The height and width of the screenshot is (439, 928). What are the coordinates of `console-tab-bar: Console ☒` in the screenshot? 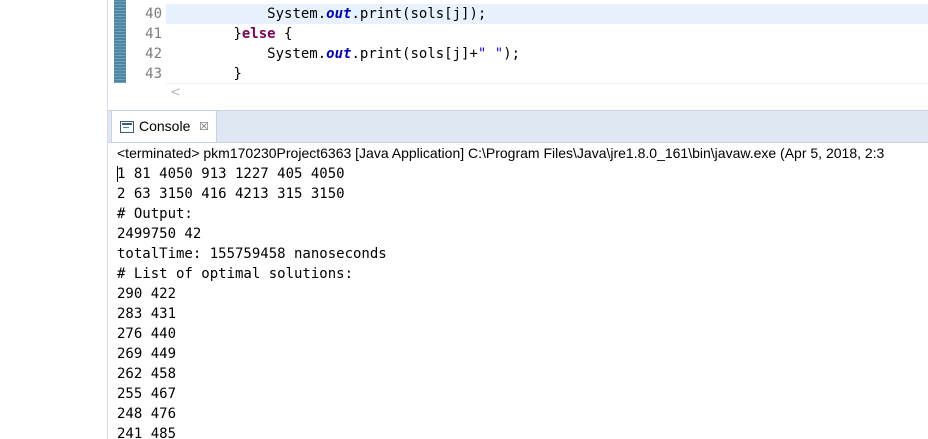 It's located at (518, 126).